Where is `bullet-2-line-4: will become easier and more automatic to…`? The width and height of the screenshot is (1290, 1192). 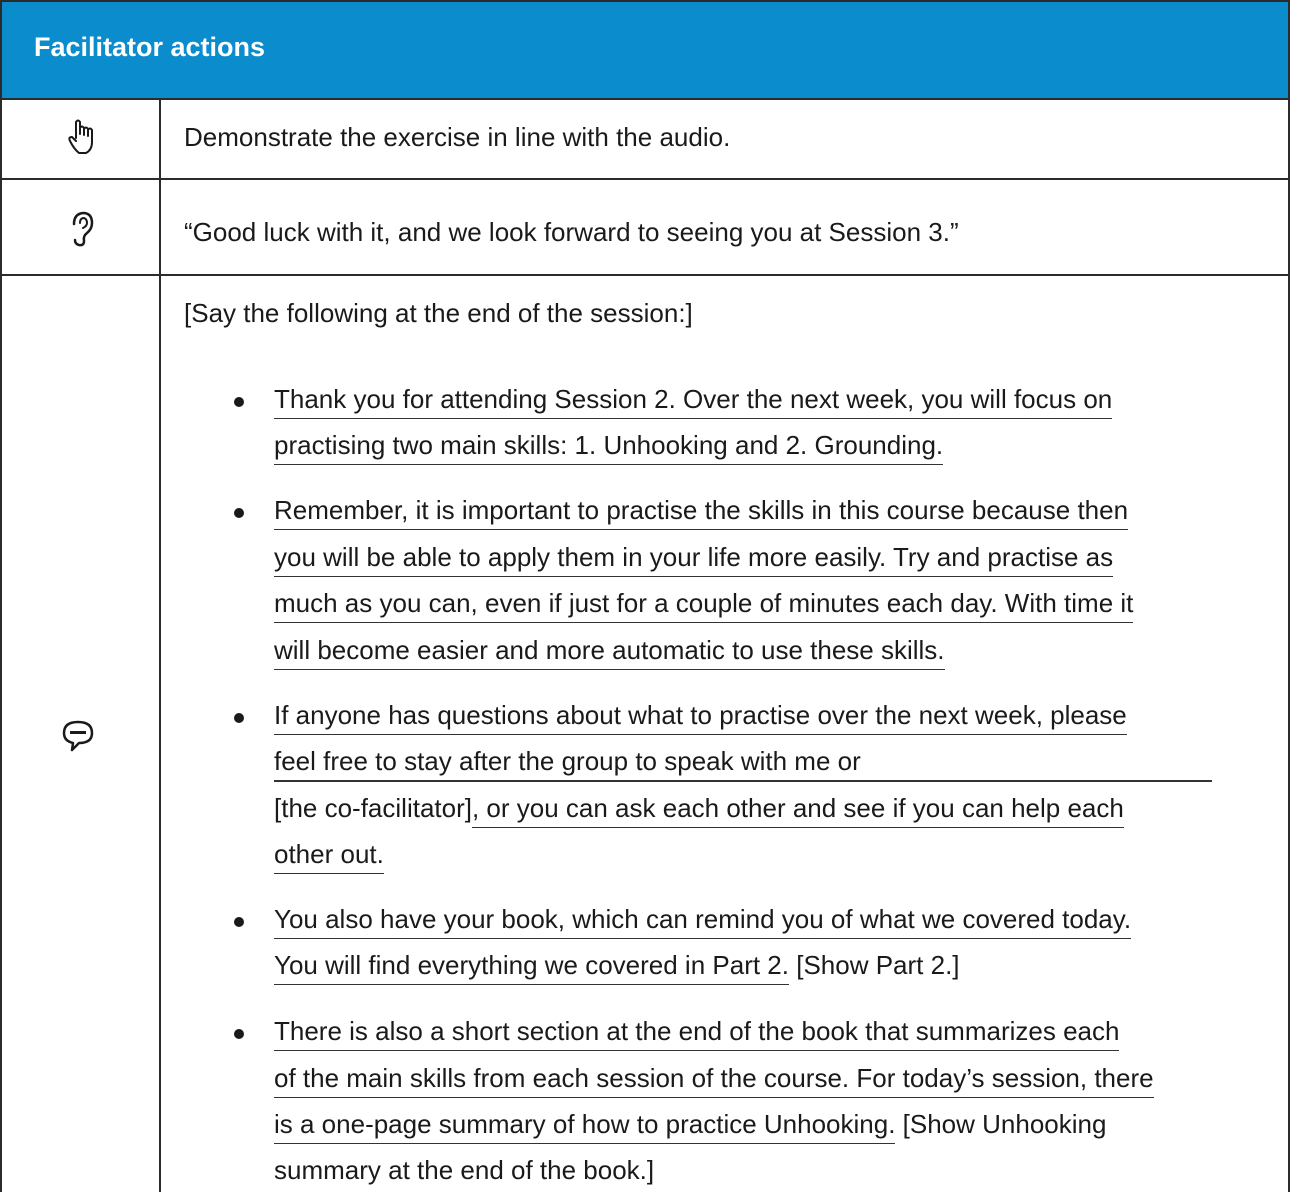
bullet-2-line-4: will become easier and more automatic to… is located at coordinates (609, 652).